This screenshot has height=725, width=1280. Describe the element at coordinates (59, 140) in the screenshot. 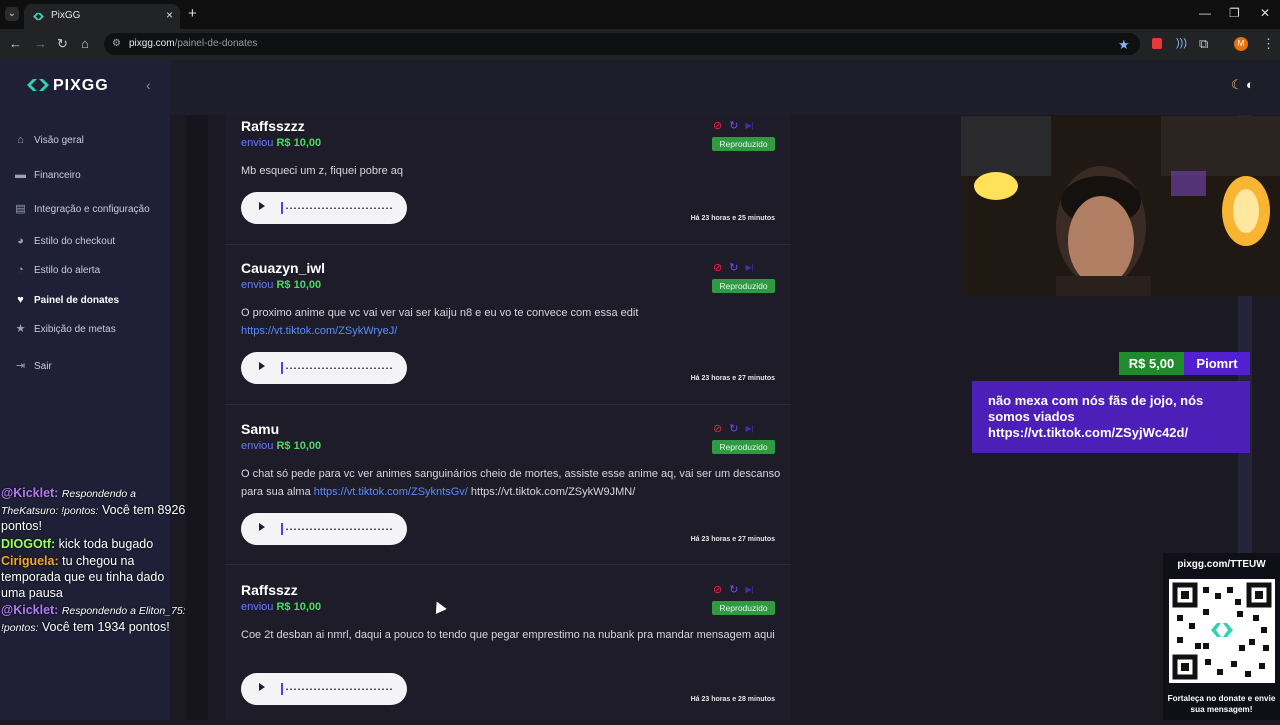

I see `sidebar-item-label: Visão geral` at that location.